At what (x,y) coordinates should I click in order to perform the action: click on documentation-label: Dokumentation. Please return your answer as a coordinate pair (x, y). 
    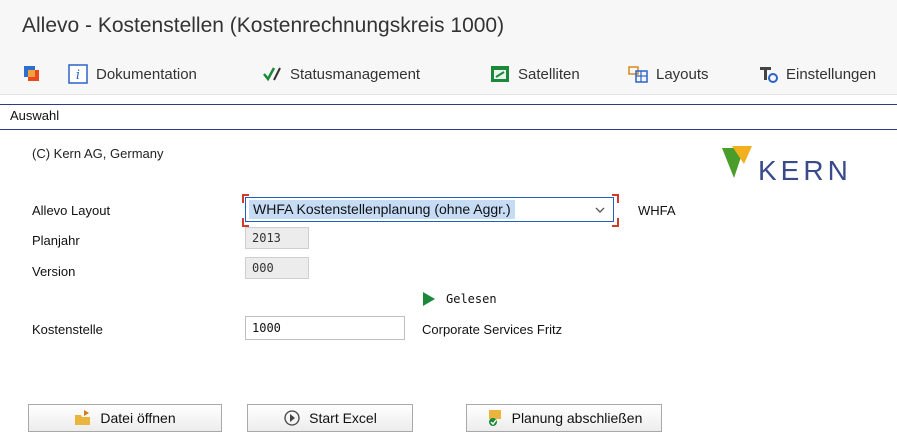
    Looking at the image, I should click on (146, 74).